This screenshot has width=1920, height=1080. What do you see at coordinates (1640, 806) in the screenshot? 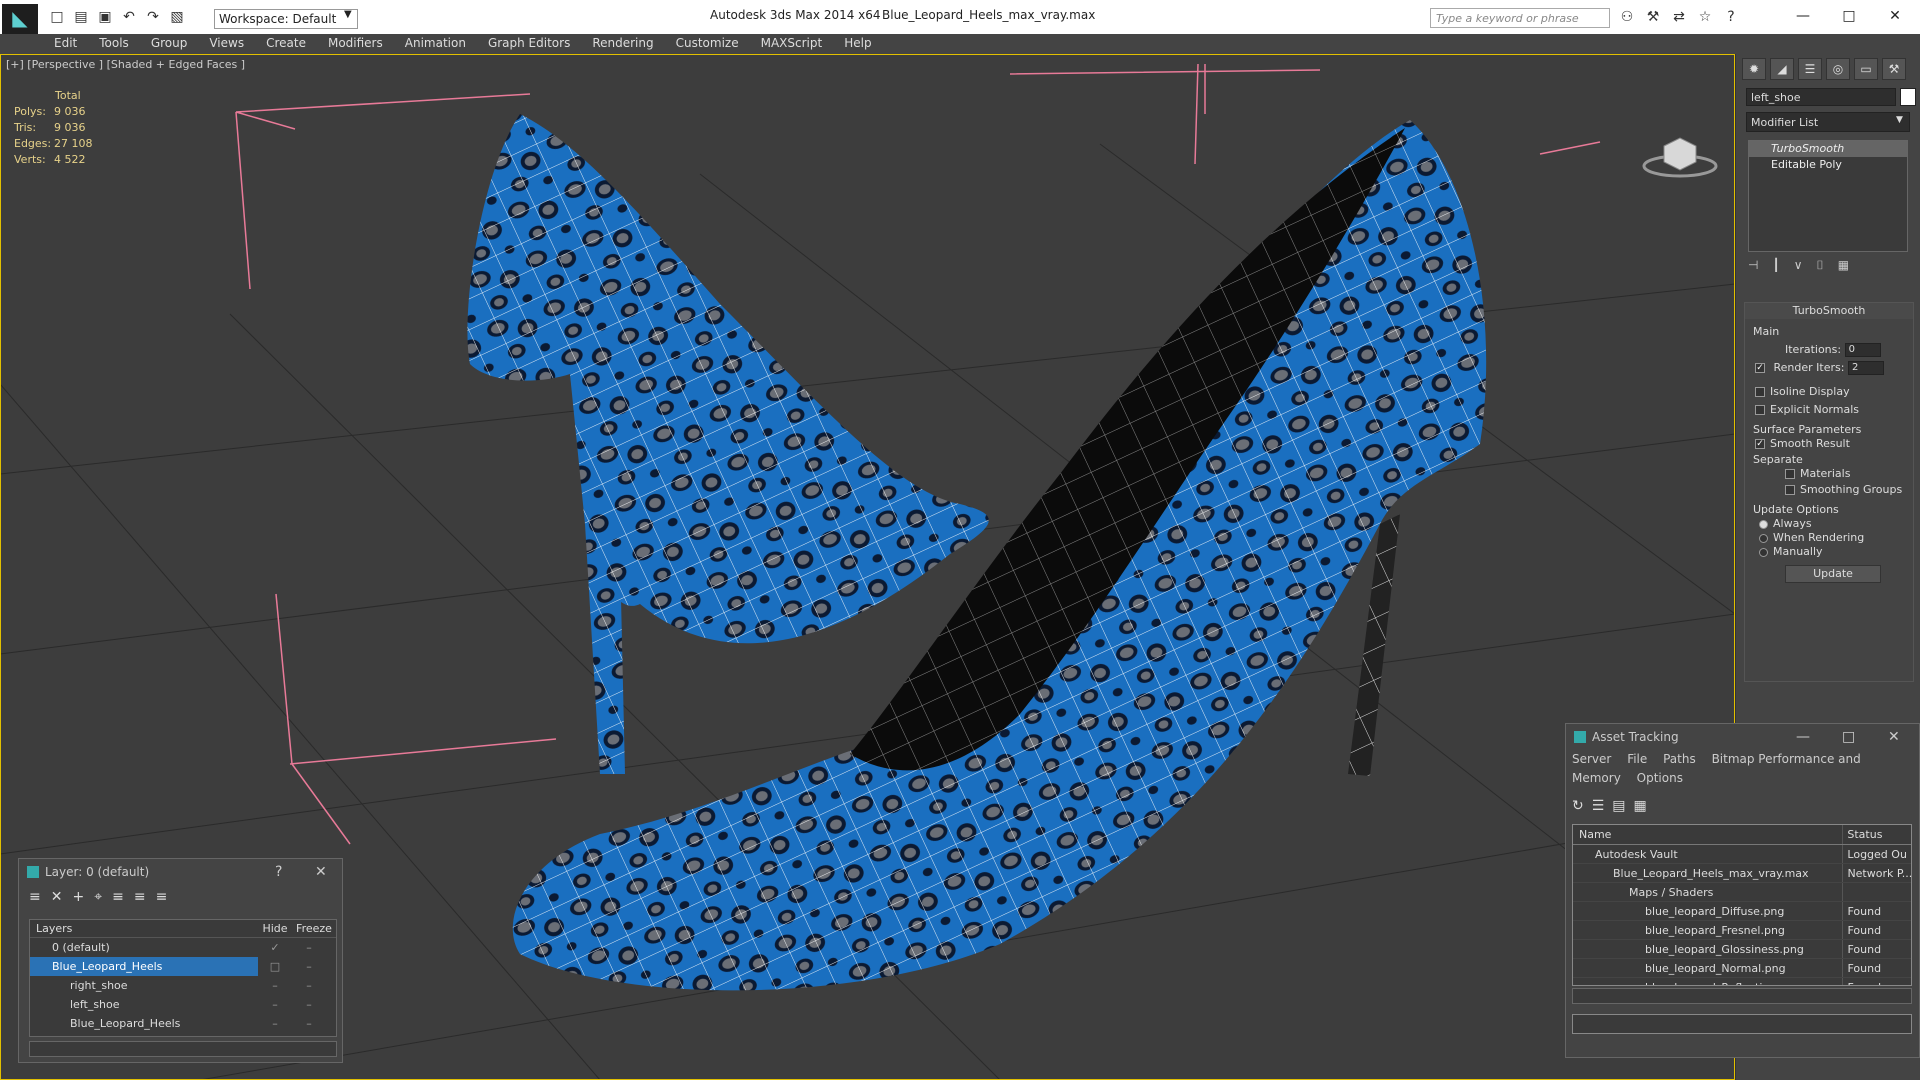
I see `table-view-icon: ▦` at bounding box center [1640, 806].